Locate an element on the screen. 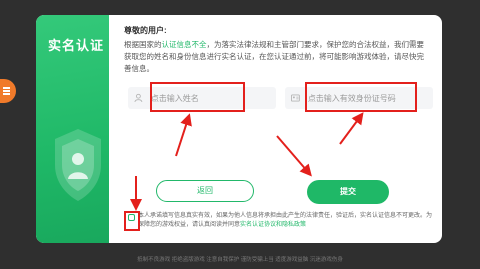 The image size is (480, 269). notice-prefix: 根据国家的 is located at coordinates (143, 44).